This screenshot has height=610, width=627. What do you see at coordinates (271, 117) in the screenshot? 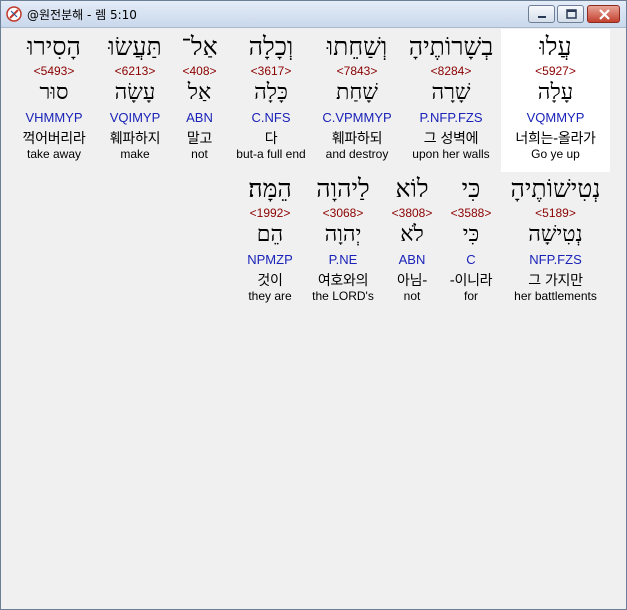
I see `morphology-code: C.NFS` at bounding box center [271, 117].